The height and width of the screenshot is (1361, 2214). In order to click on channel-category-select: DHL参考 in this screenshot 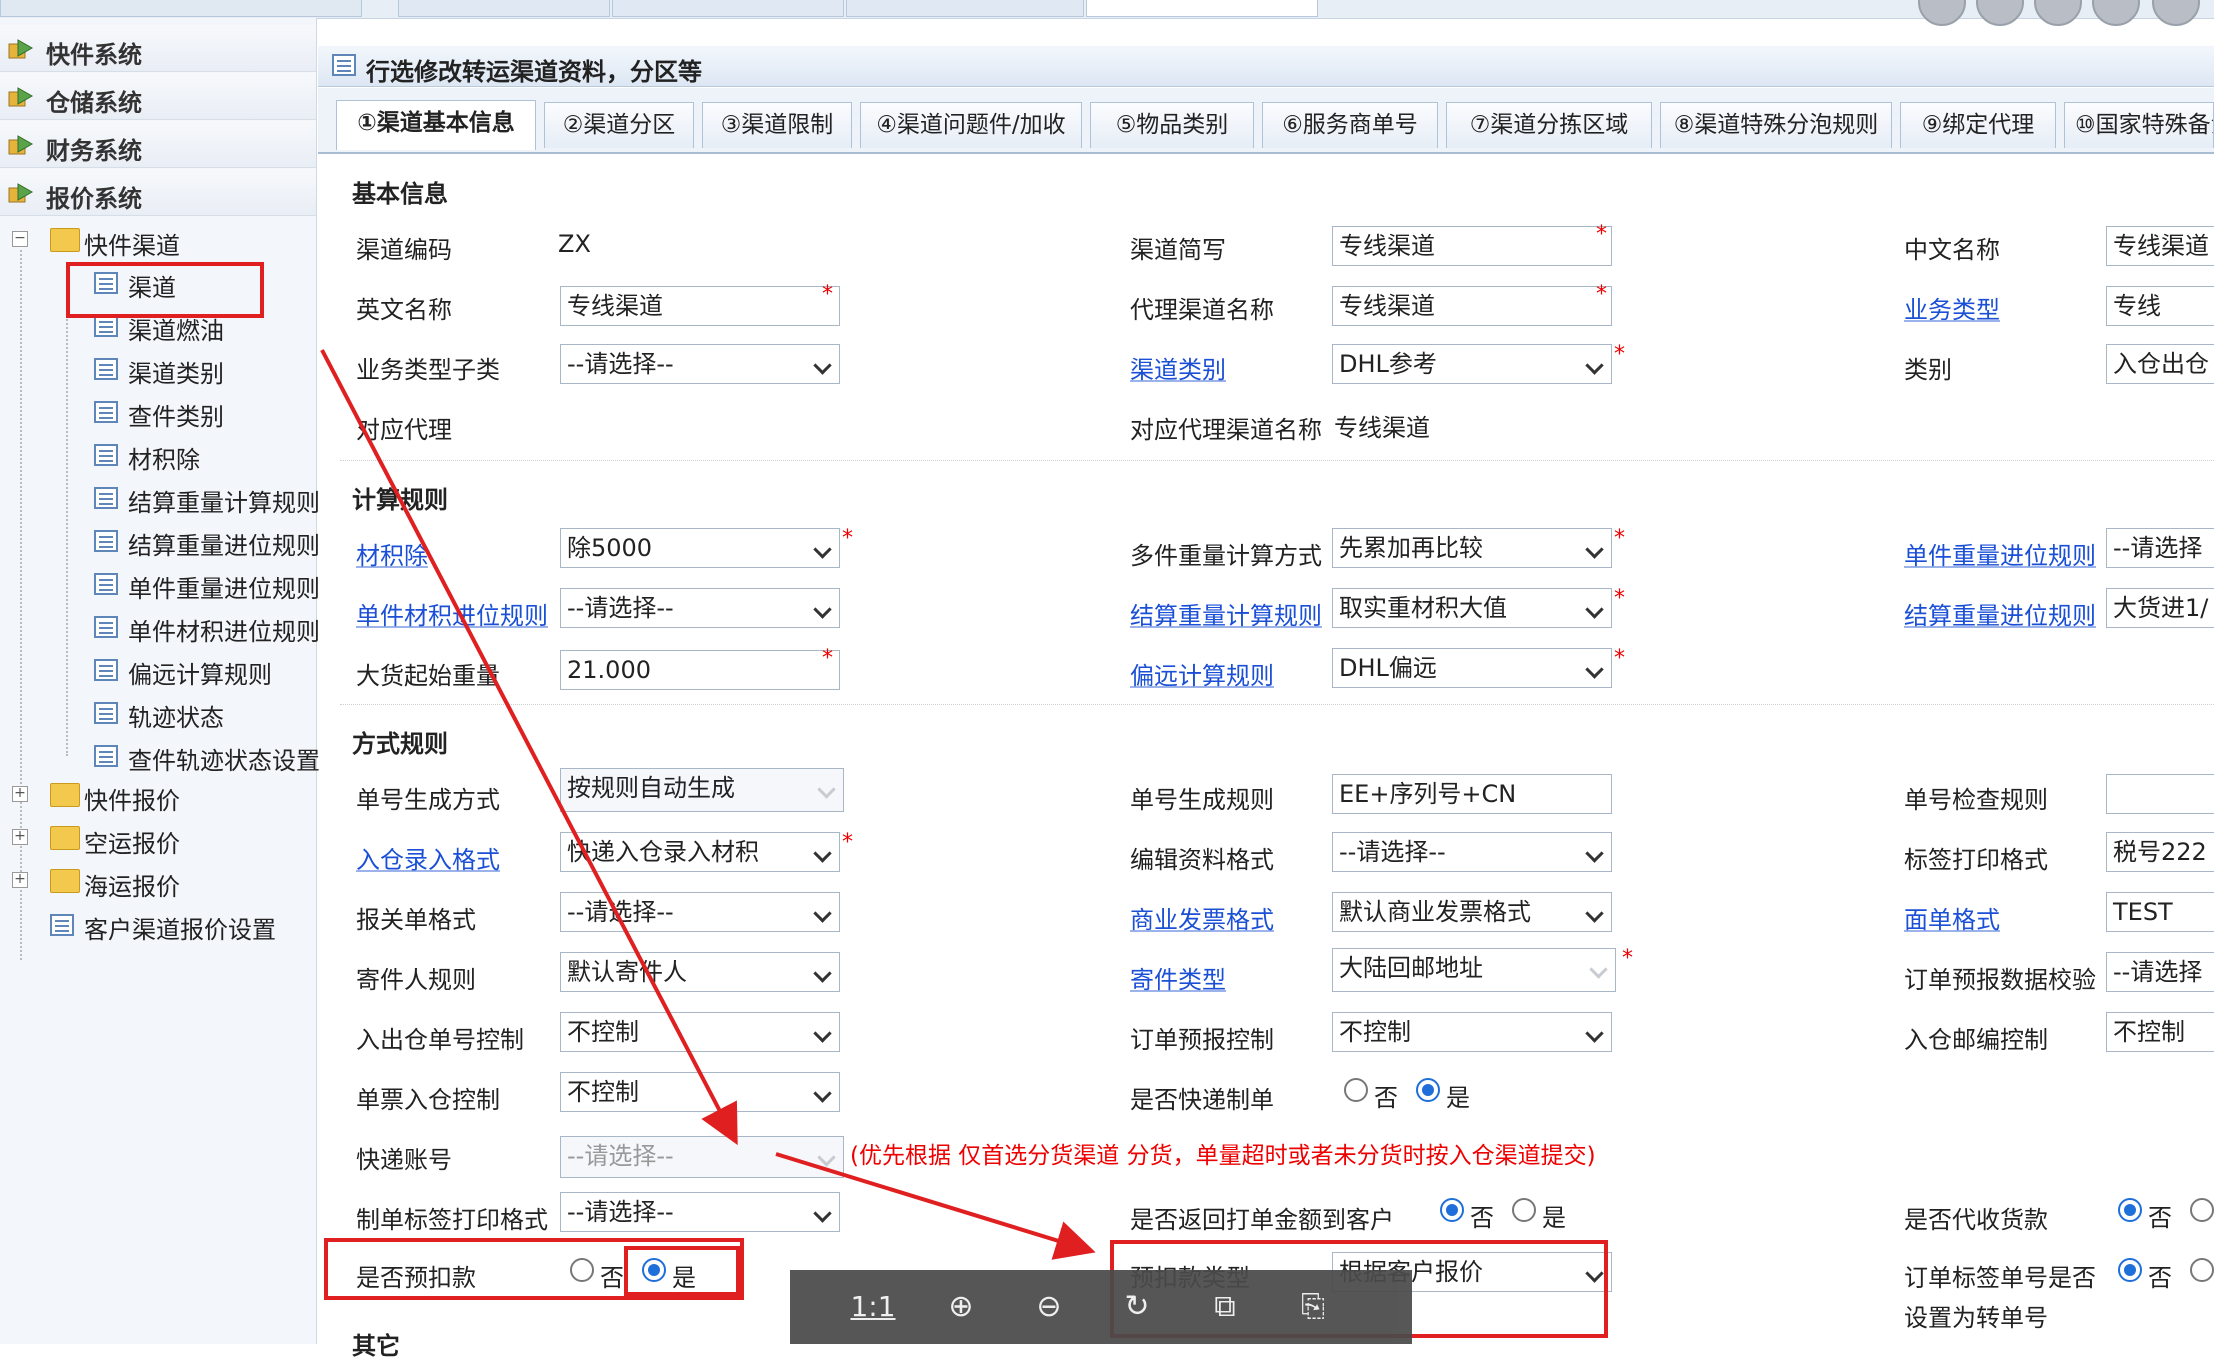, I will do `click(1472, 364)`.